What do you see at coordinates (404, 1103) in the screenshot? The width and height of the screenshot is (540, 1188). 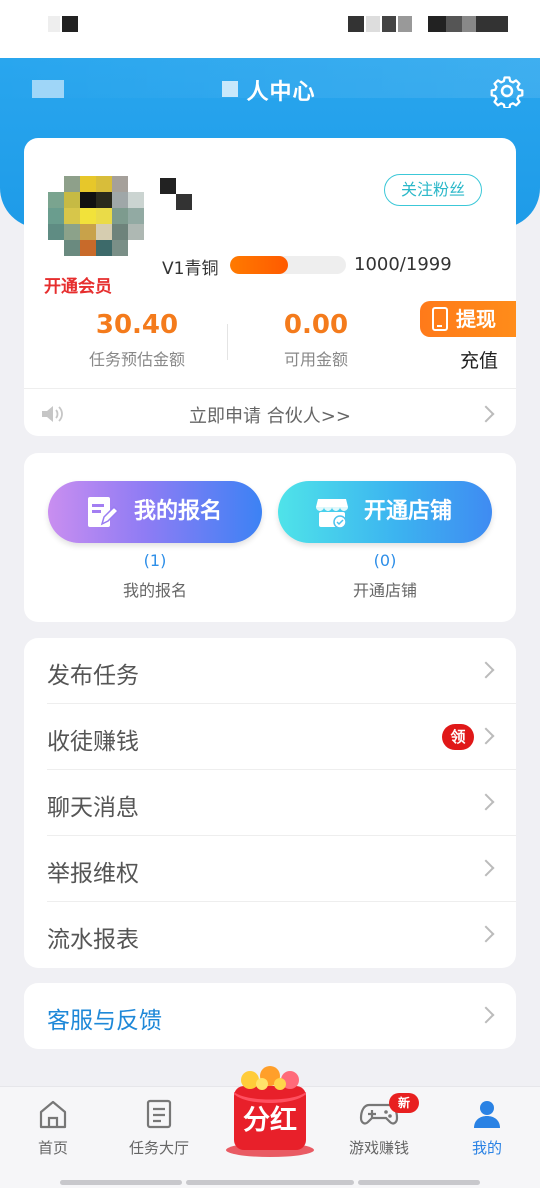 I see `new-badge: 新` at bounding box center [404, 1103].